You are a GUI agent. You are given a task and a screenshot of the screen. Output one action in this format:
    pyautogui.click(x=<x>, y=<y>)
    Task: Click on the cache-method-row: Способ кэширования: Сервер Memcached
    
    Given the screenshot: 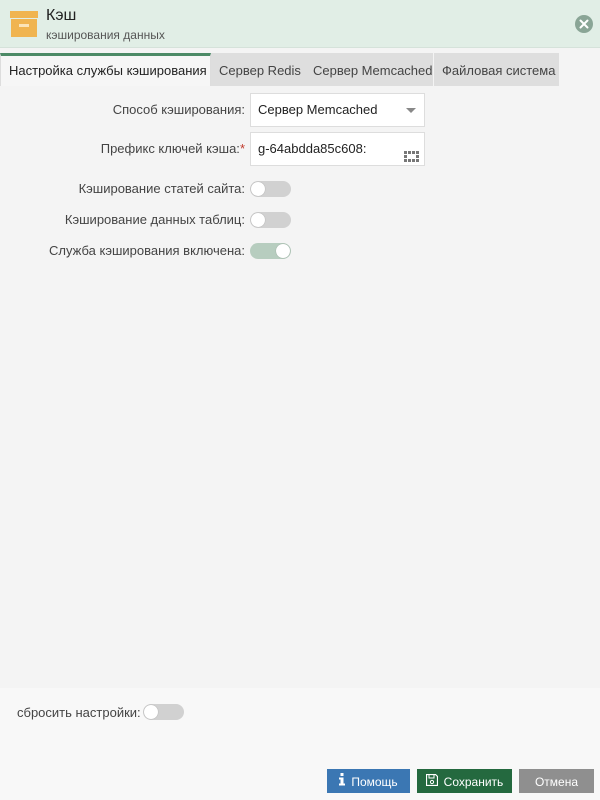 What is the action you would take?
    pyautogui.click(x=300, y=110)
    